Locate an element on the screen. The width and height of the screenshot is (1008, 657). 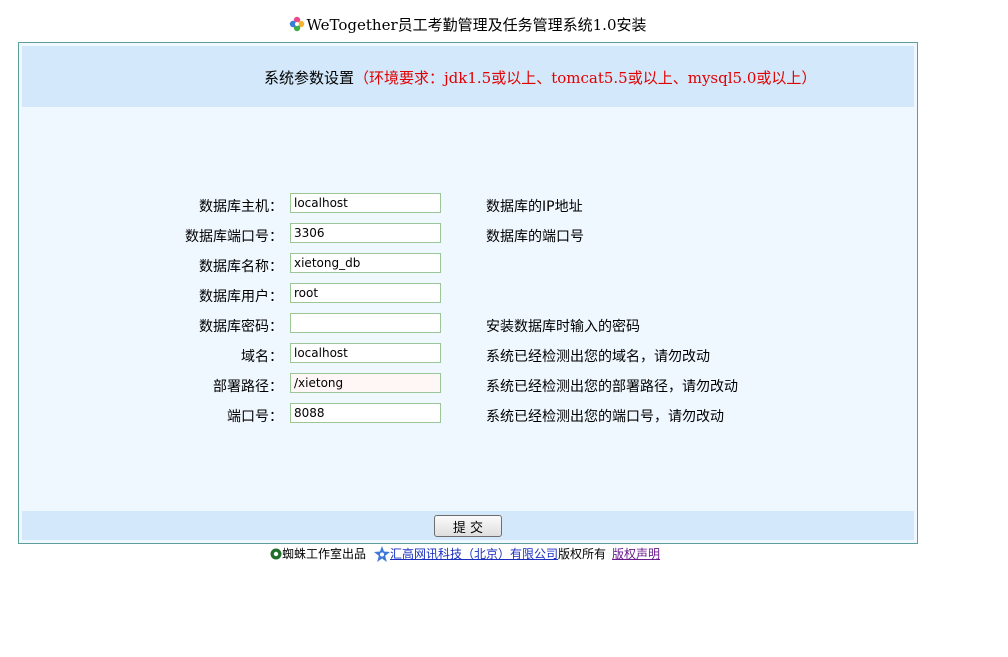
star-burst-icon is located at coordinates (382, 554).